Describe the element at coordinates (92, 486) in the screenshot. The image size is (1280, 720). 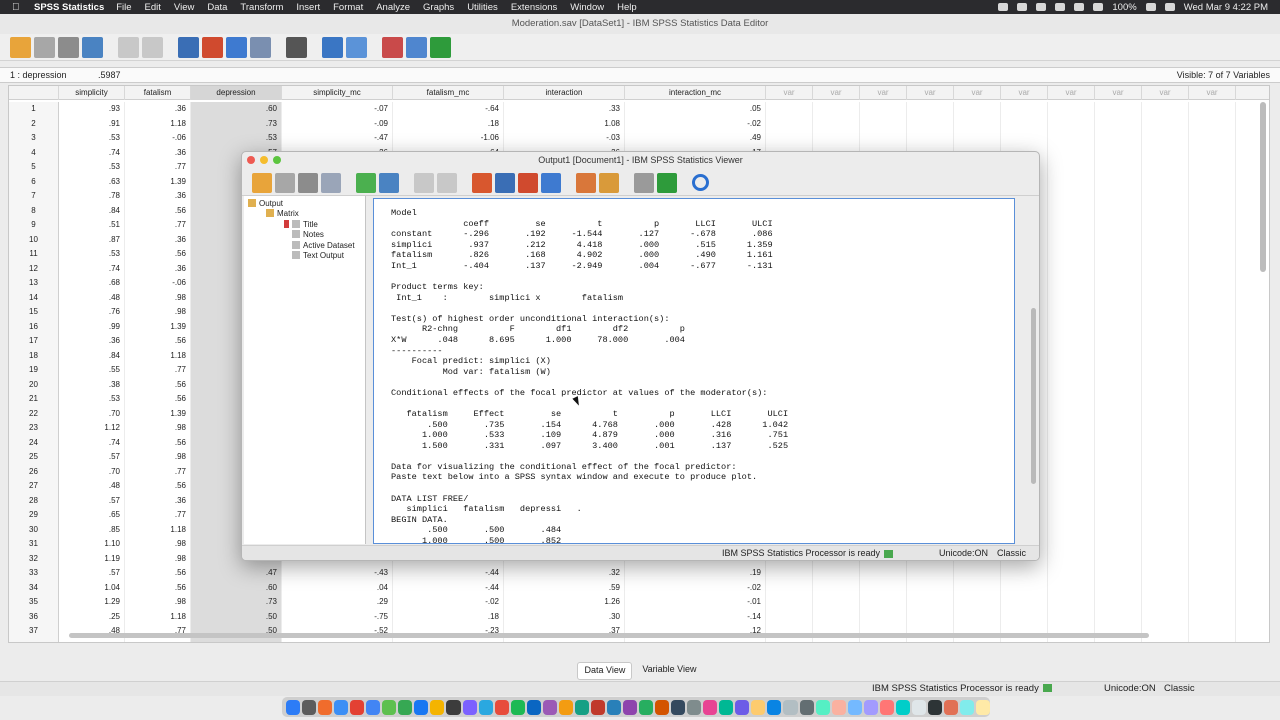
I see `data-cell: .48` at that location.